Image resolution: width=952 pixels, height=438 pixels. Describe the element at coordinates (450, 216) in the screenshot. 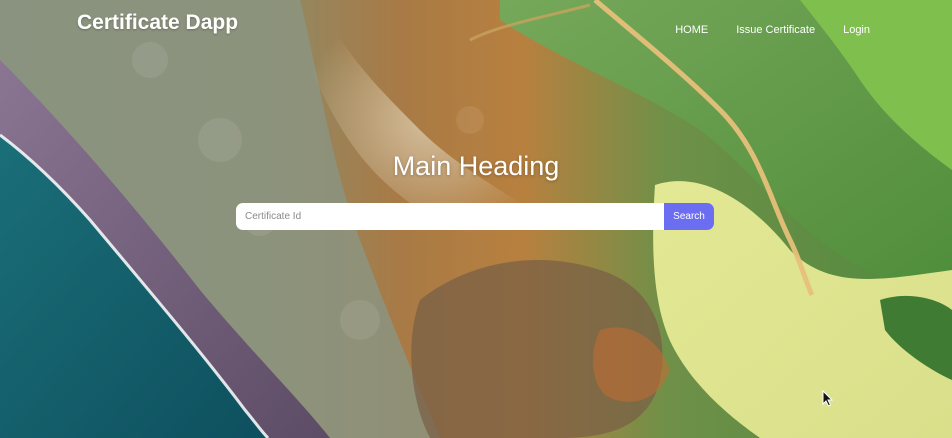

I see `certificate-id-input` at that location.